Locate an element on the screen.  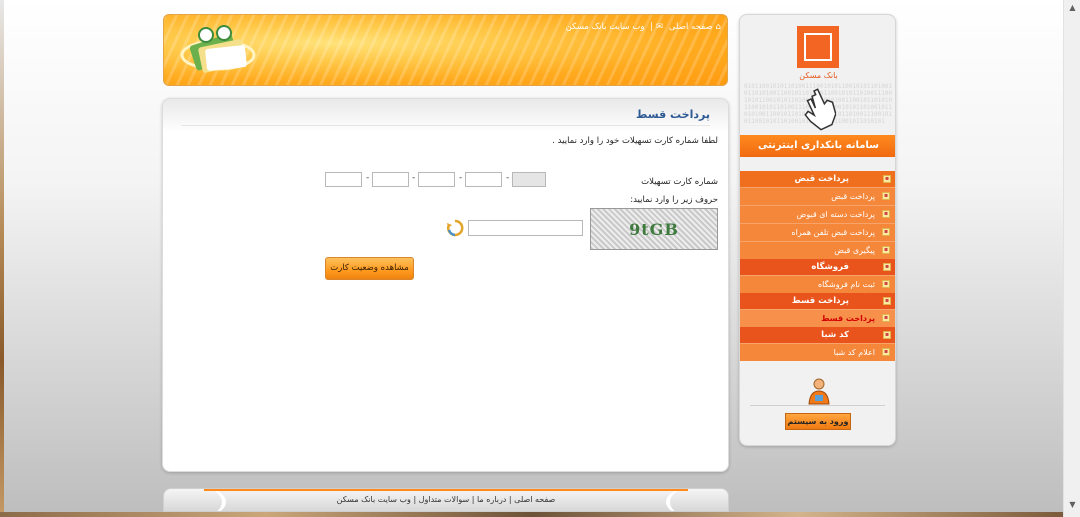
card-number-label: شماره کارت تسهیلات is located at coordinates (679, 182).